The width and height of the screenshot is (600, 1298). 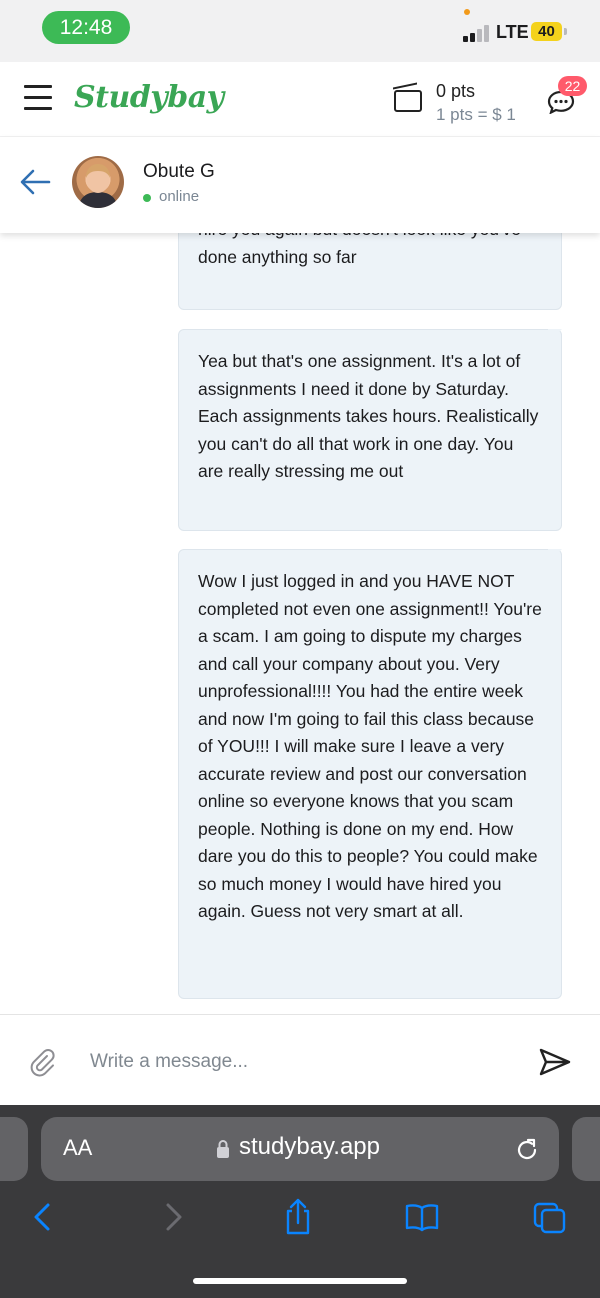 What do you see at coordinates (14, 1149) in the screenshot?
I see `previous-tab-preview` at bounding box center [14, 1149].